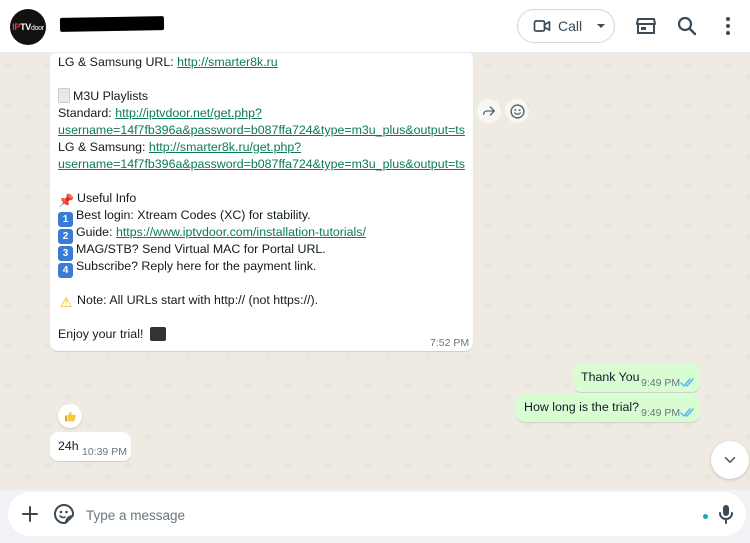  What do you see at coordinates (65, 270) in the screenshot?
I see `keycap-4-emoji-icon: 4` at bounding box center [65, 270].